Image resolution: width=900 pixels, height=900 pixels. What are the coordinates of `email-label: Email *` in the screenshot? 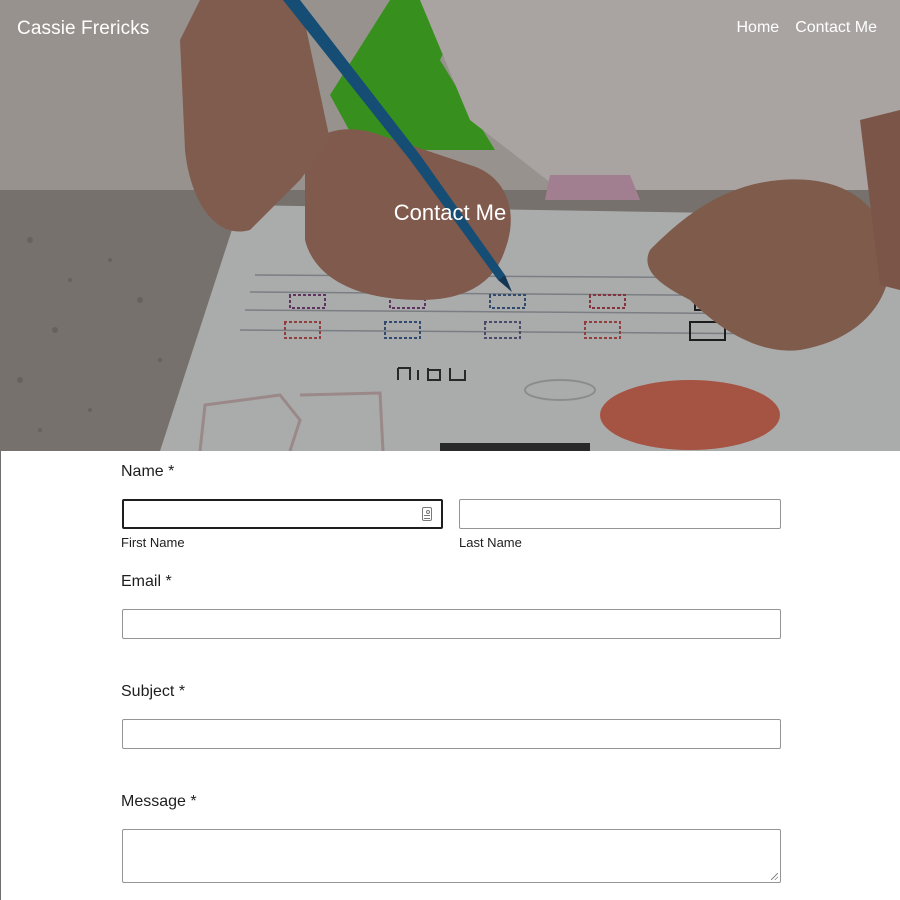 It's located at (146, 581).